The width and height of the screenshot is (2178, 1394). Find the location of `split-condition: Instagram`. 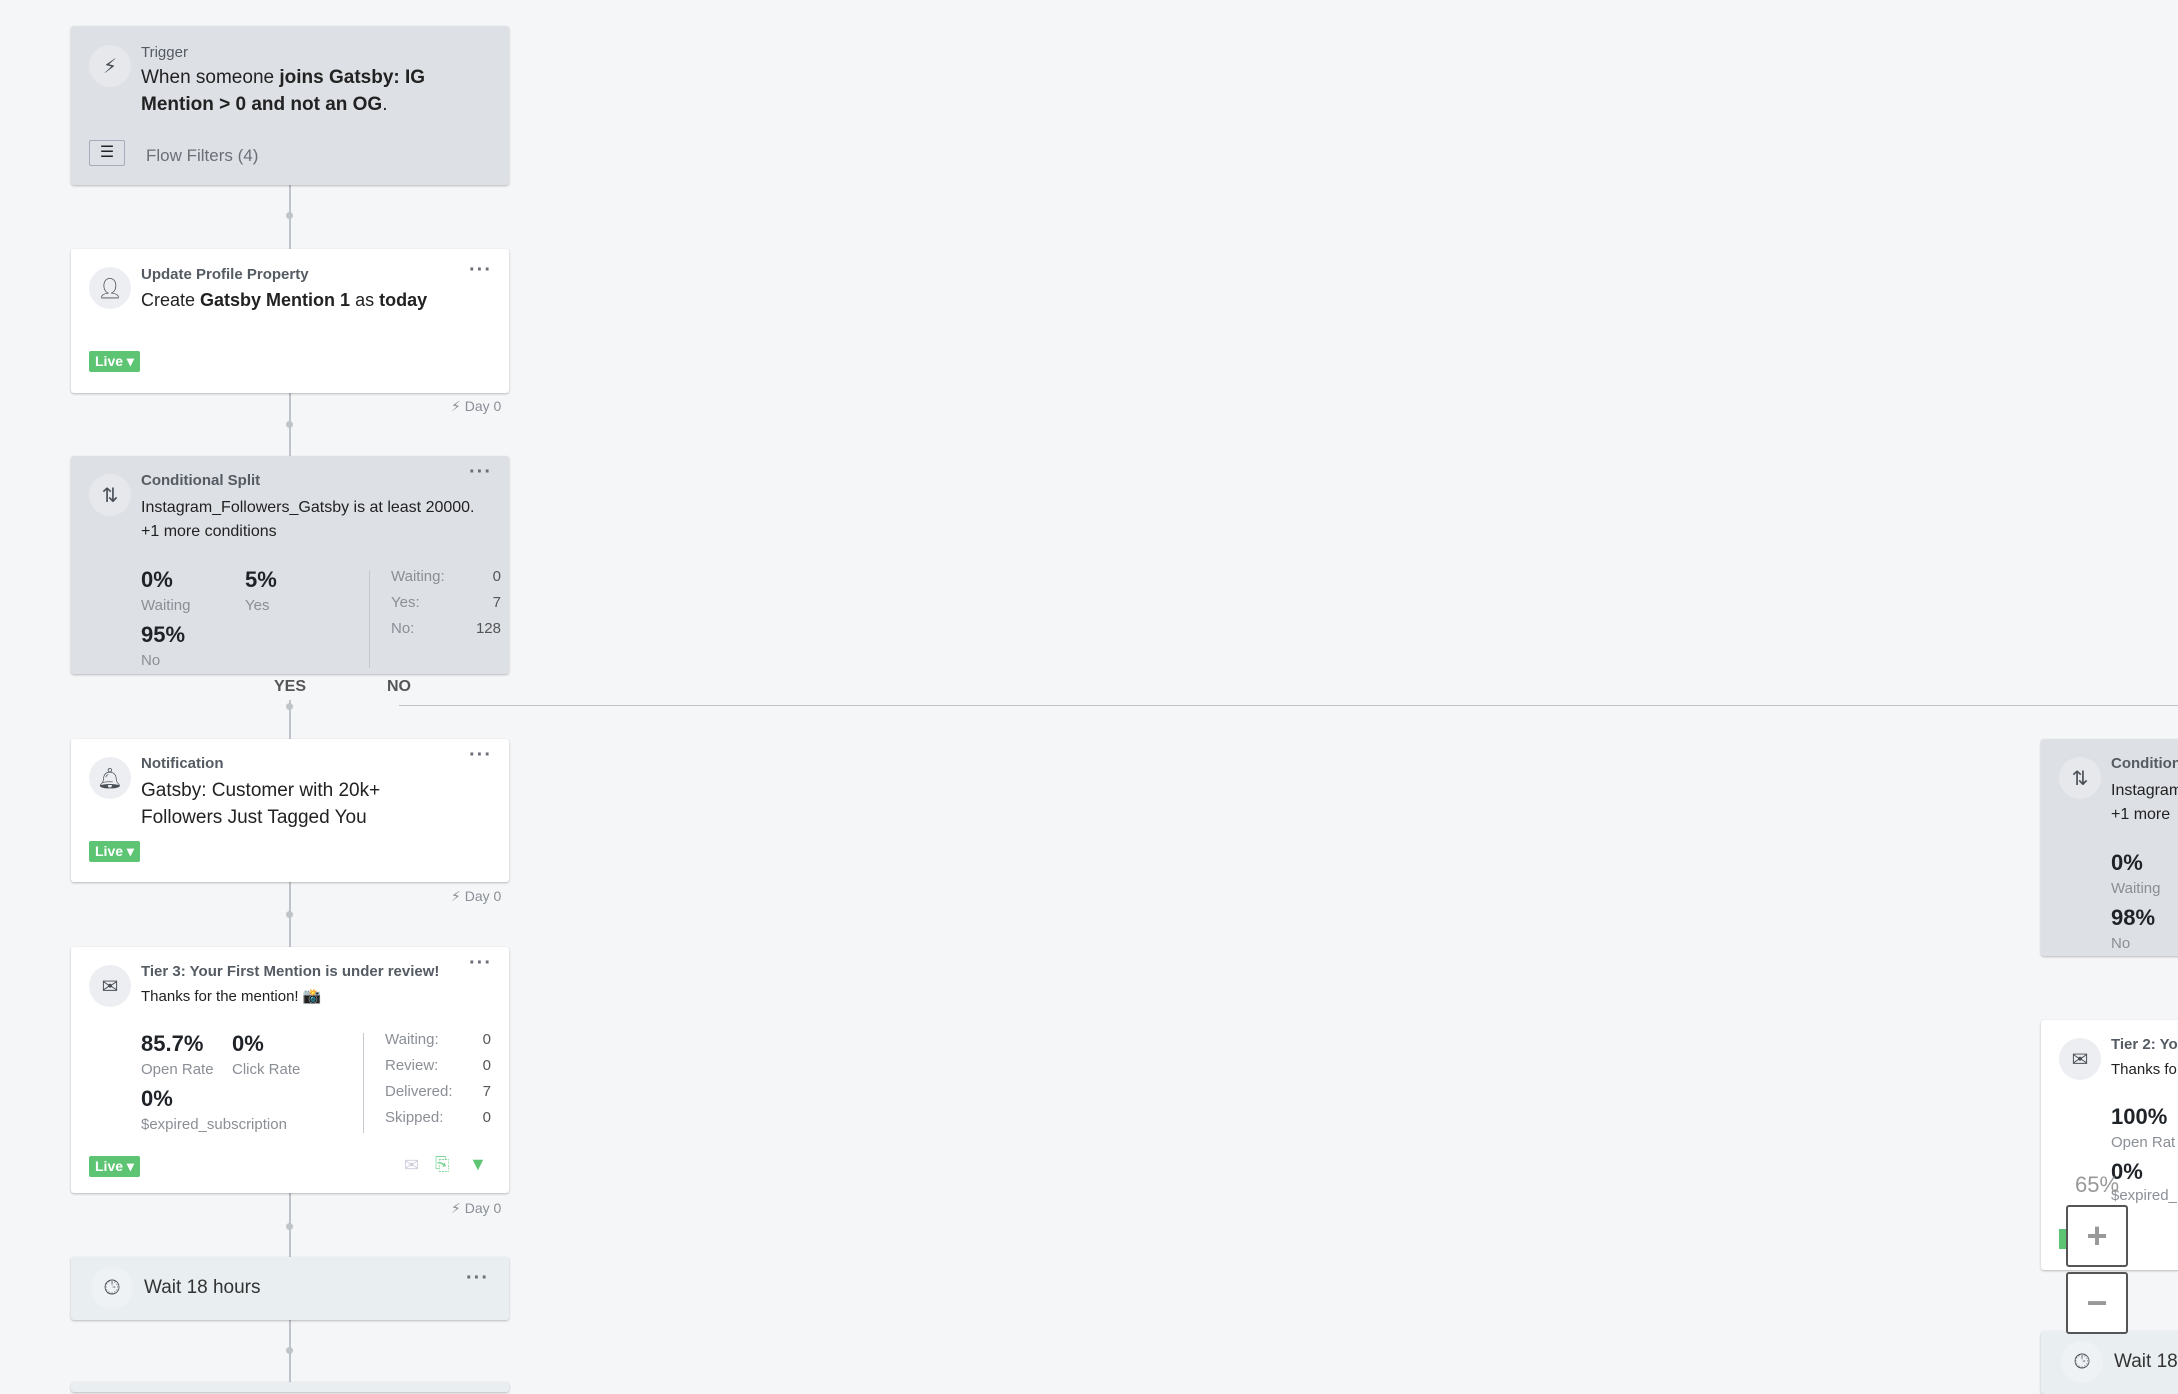

split-condition: Instagram is located at coordinates (2144, 790).